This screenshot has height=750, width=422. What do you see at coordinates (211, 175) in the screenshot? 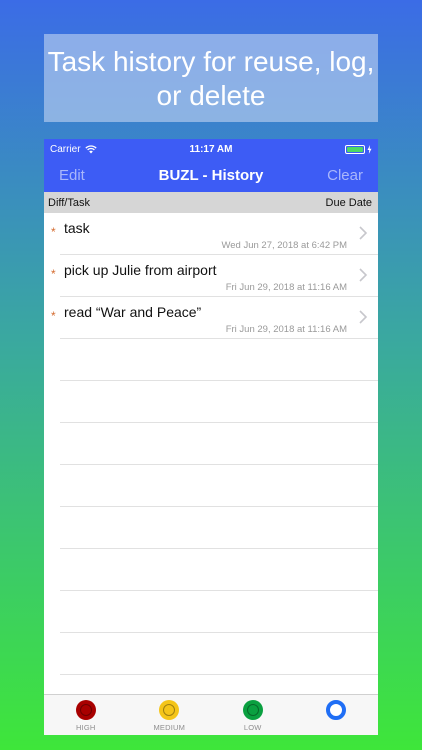
I see `nav-bar: Edit BUZL - History Clear` at bounding box center [211, 175].